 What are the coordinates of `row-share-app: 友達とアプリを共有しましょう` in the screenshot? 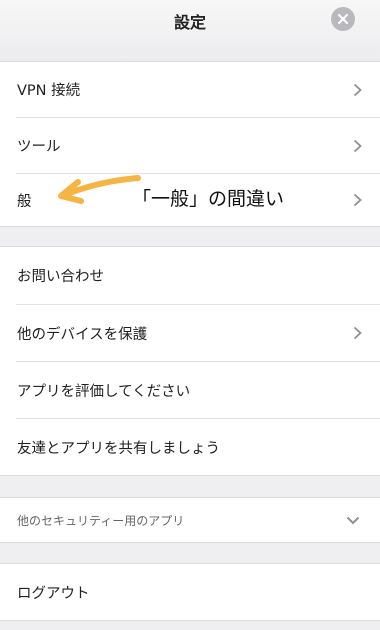 It's located at (190, 447).